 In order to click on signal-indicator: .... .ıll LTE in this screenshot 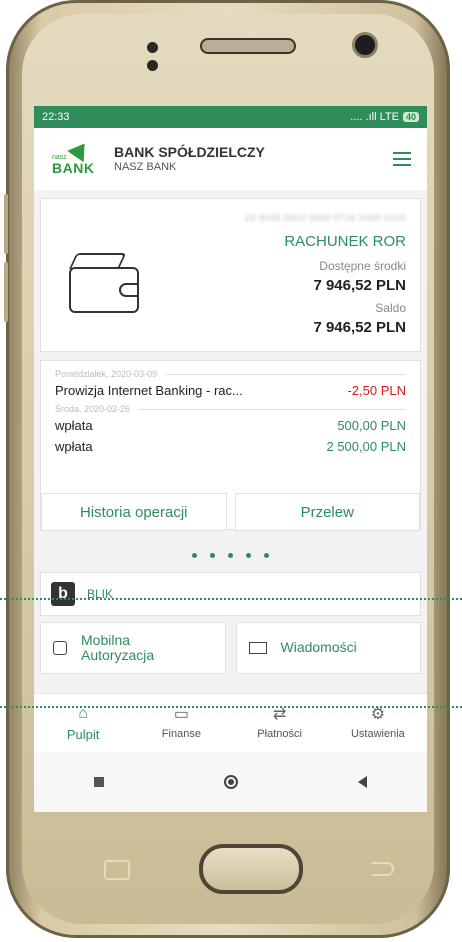, I will do `click(374, 117)`.